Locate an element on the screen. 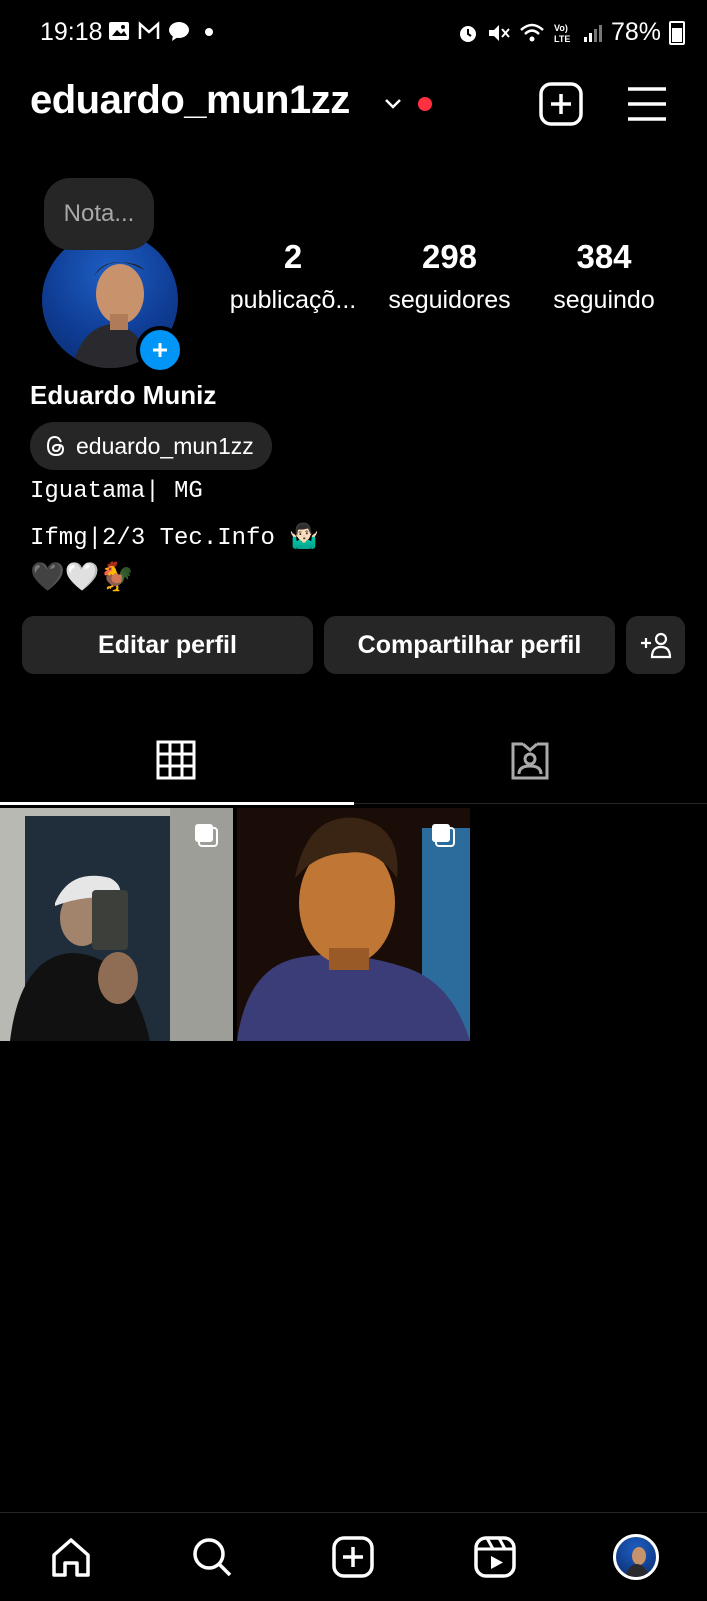 The width and height of the screenshot is (707, 1601). discover-people-button is located at coordinates (655, 645).